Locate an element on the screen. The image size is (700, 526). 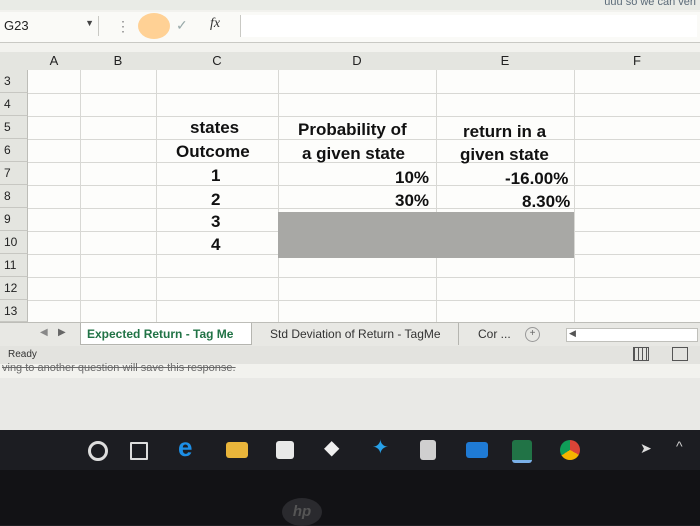
row-header-7: 7 is located at coordinates (14, 173).